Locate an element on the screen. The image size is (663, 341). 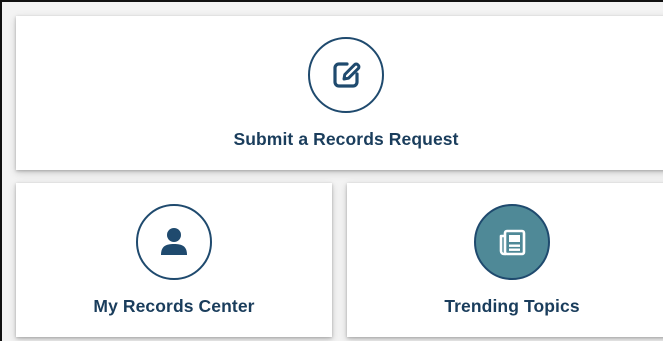
edit-icon is located at coordinates (346, 74).